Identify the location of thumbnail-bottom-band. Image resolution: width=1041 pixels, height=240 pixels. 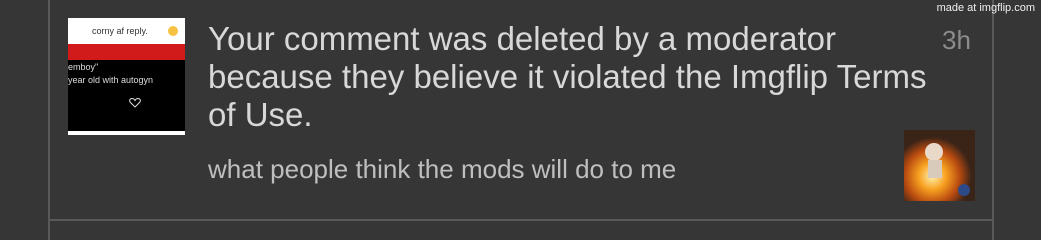
(126, 133).